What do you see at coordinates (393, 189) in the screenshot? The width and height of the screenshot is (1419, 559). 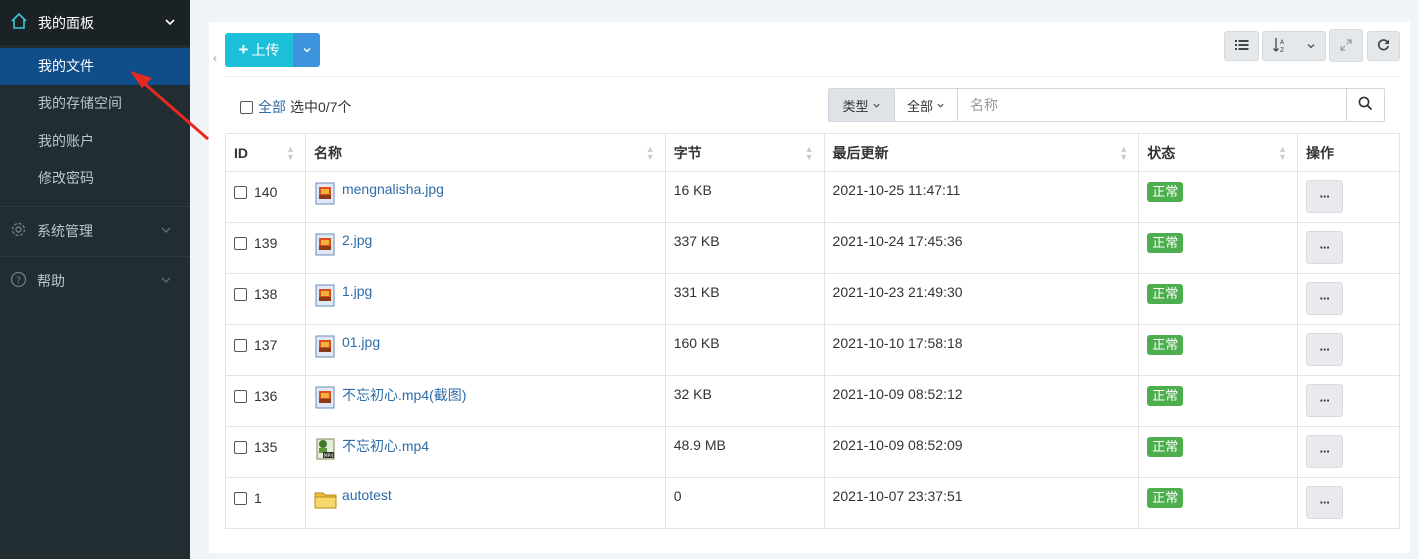 I see `file-name-link: mengnalisha.jpg` at bounding box center [393, 189].